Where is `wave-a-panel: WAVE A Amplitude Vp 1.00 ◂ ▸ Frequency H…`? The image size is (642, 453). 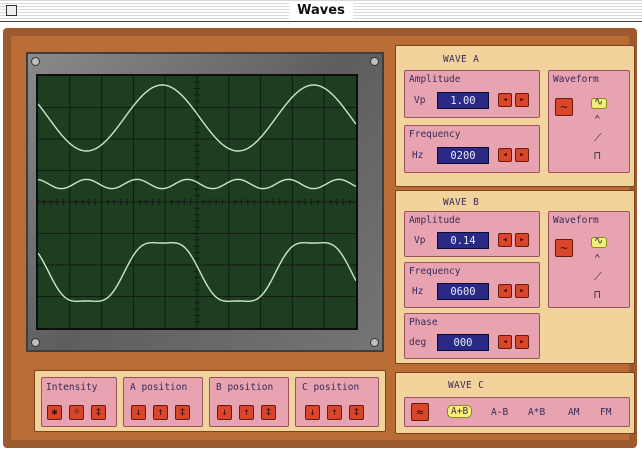 wave-a-panel: WAVE A Amplitude Vp 1.00 ◂ ▸ Frequency H… is located at coordinates (515, 116).